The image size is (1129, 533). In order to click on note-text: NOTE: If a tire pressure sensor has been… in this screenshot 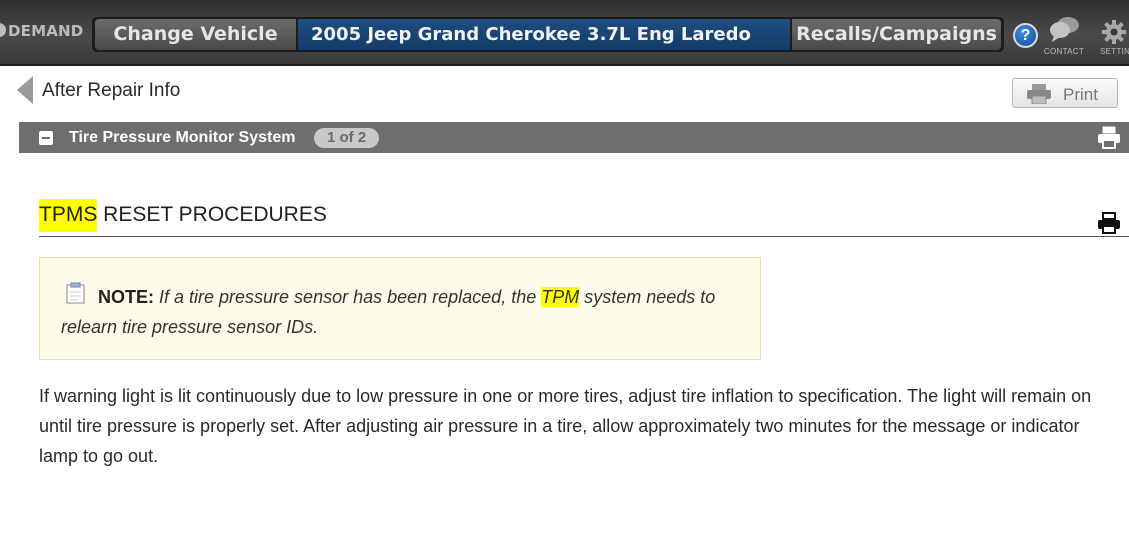, I will do `click(406, 312)`.